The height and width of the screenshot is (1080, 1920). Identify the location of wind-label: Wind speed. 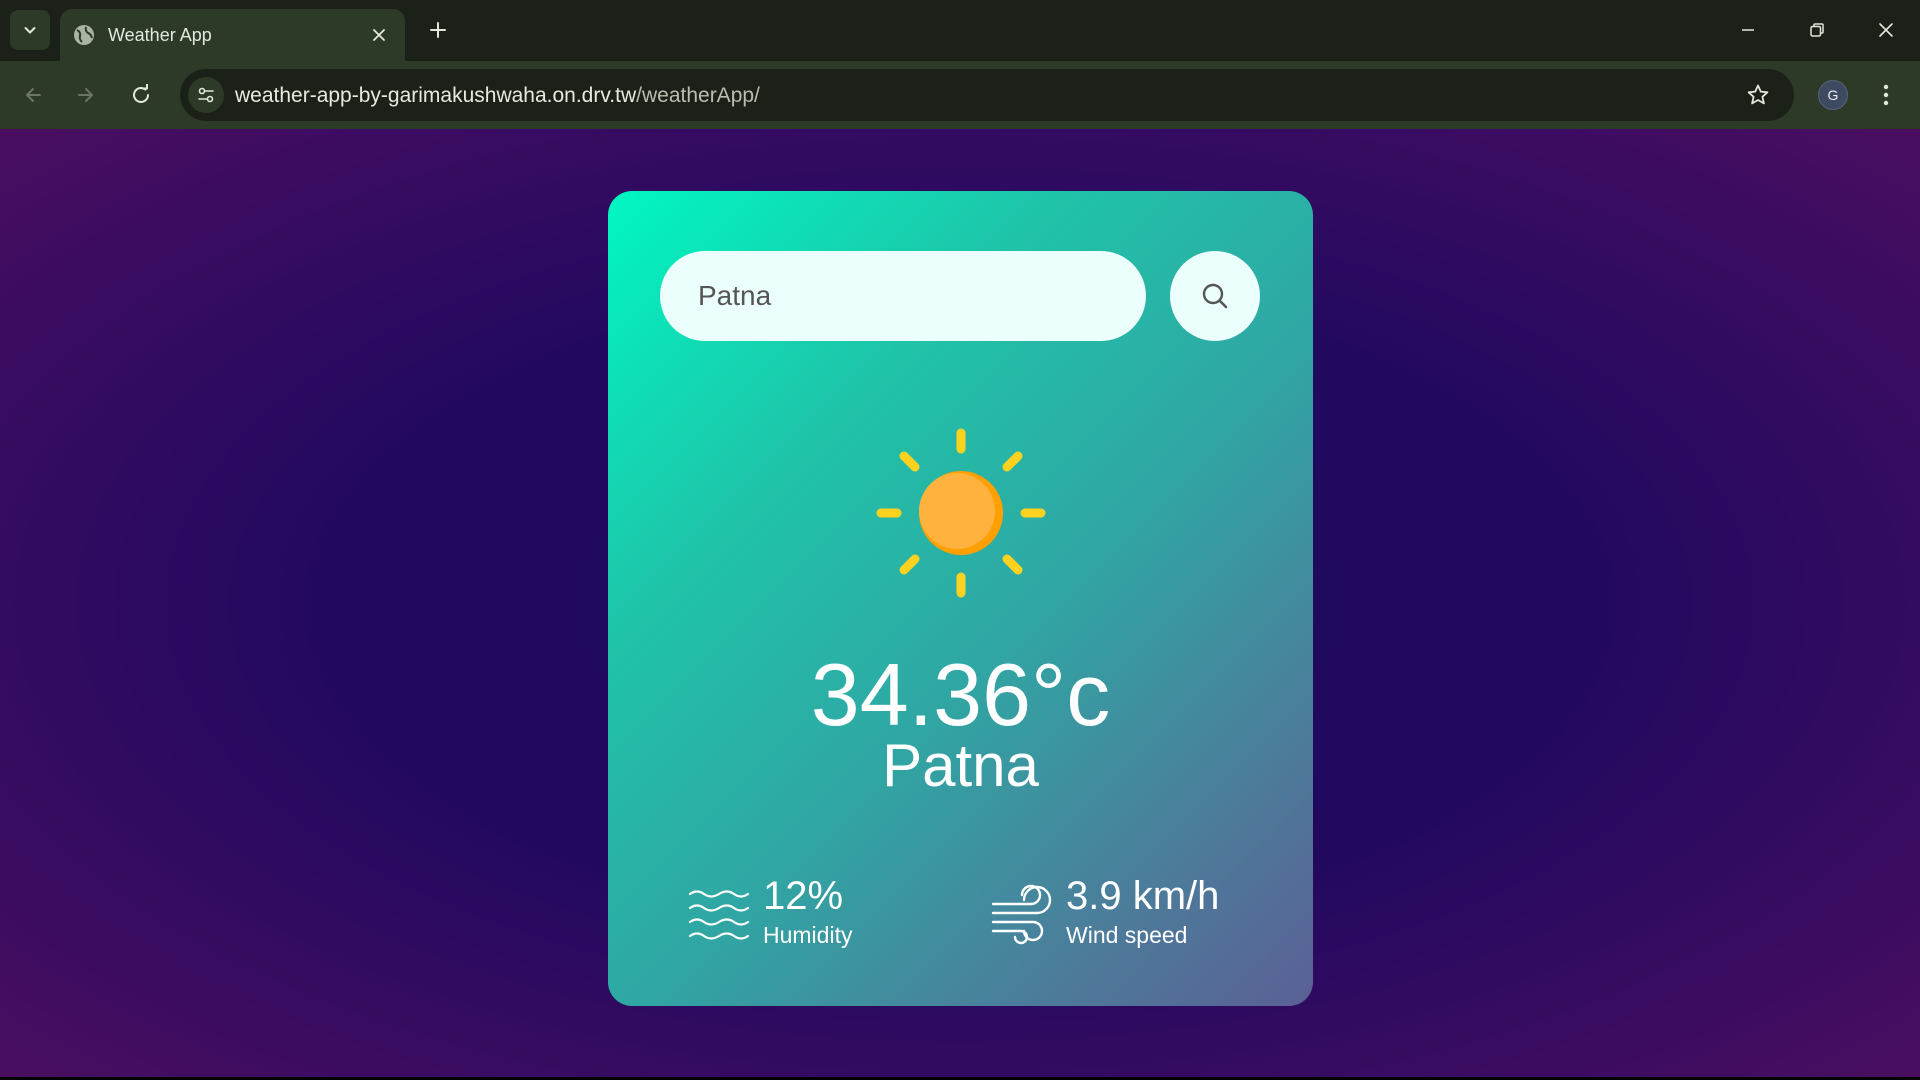
(1127, 935).